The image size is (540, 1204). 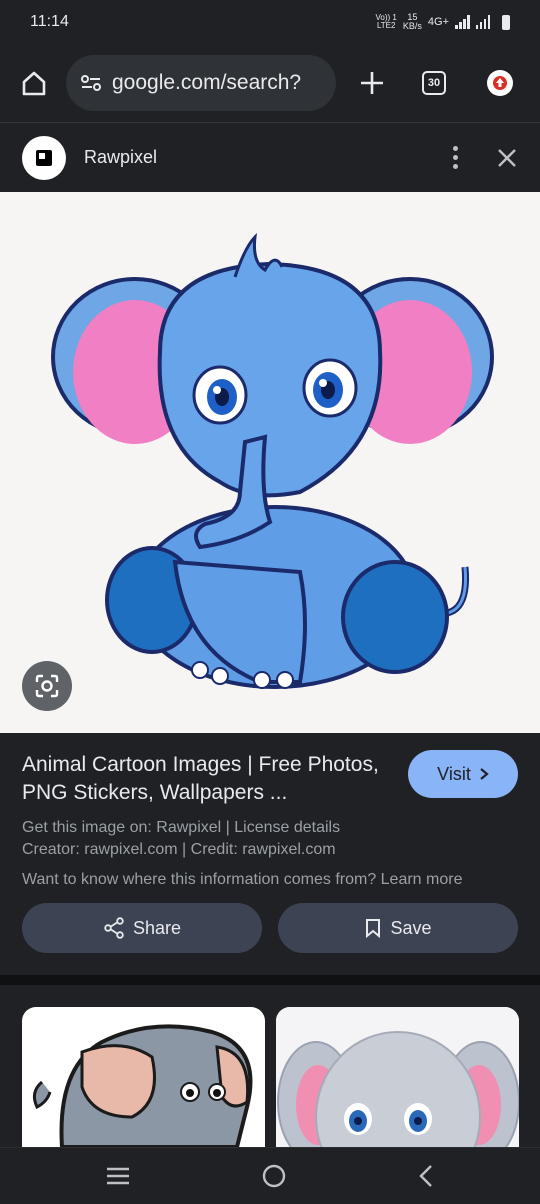 I want to click on save-button: Save, so click(x=398, y=928).